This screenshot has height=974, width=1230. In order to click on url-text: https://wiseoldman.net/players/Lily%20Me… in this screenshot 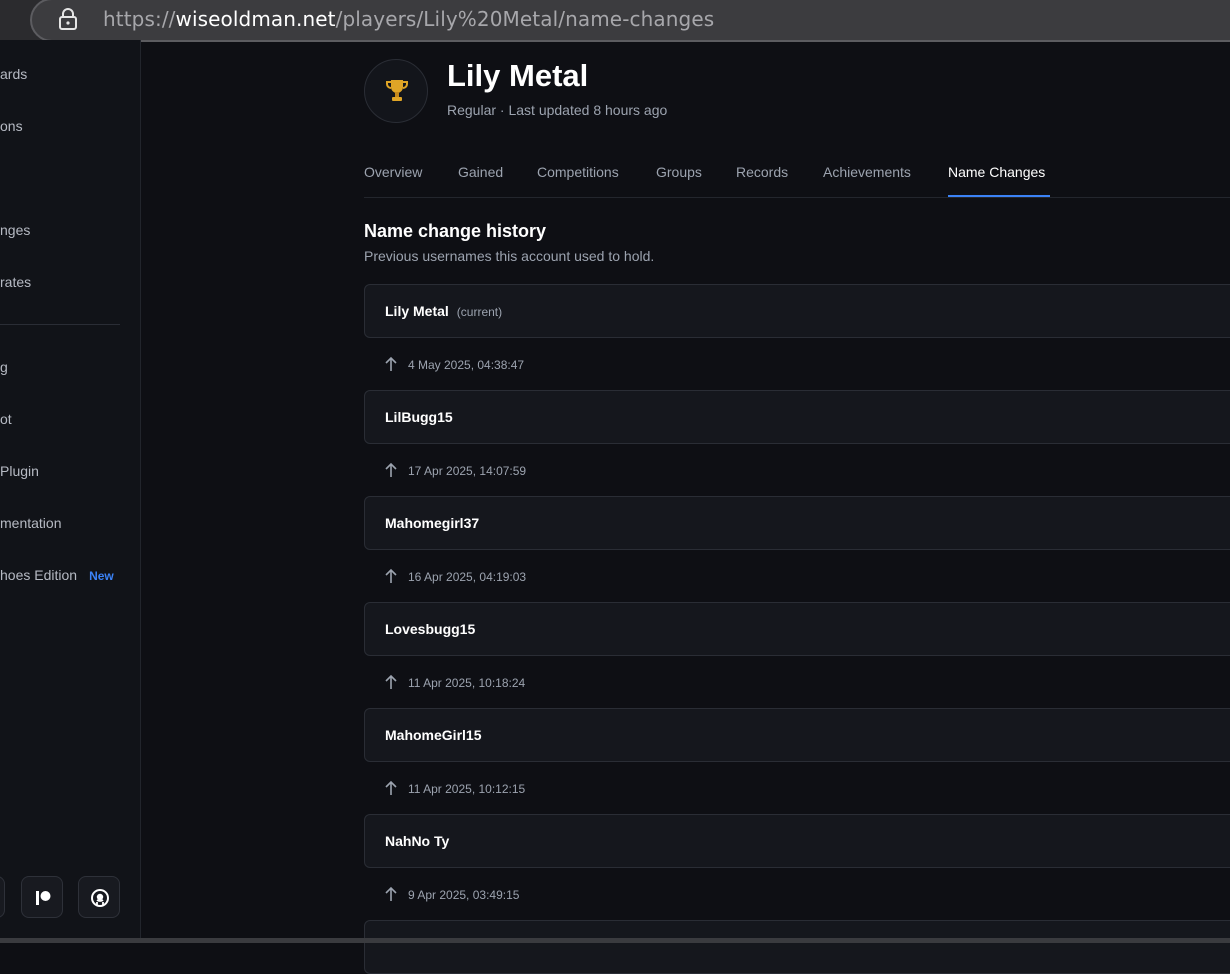, I will do `click(408, 19)`.